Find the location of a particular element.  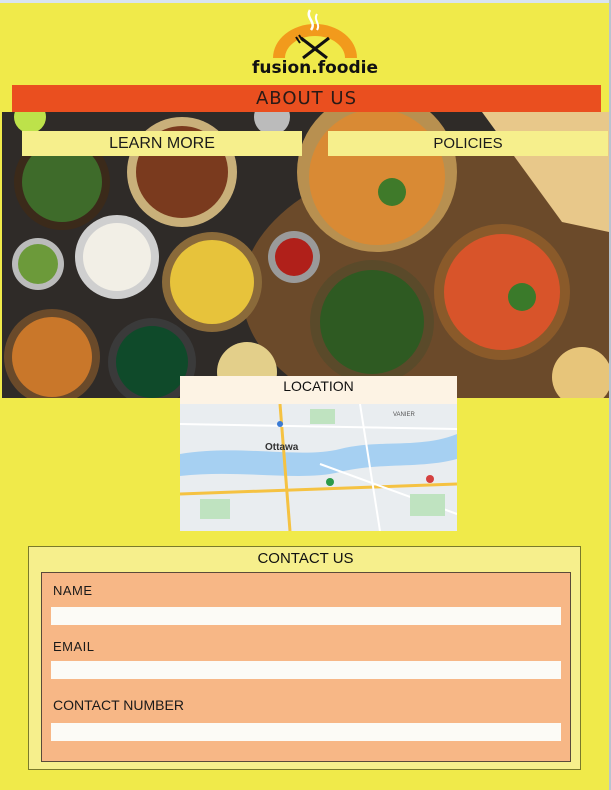

chef-fork-knife-logo-icon is located at coordinates (315, 34).